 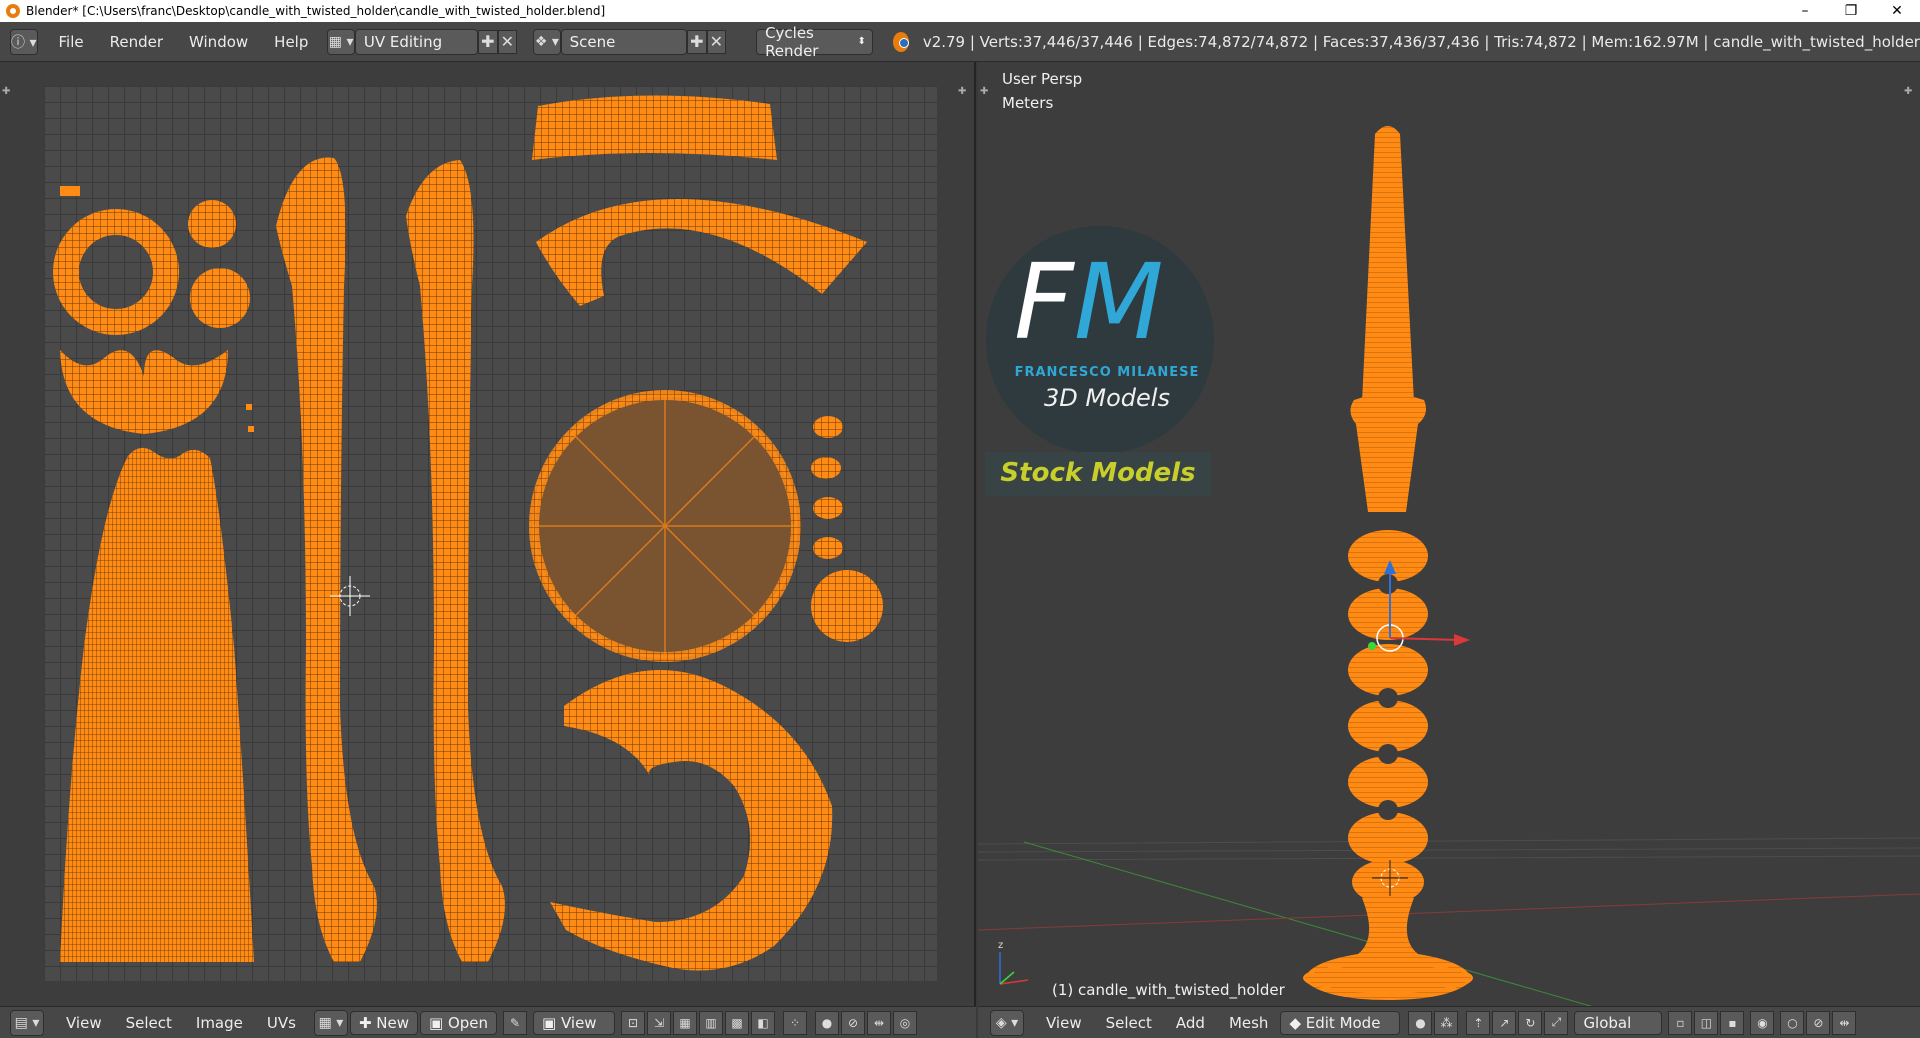 What do you see at coordinates (1844, 1022) in the screenshot?
I see `snap-target-icon: ⇹` at bounding box center [1844, 1022].